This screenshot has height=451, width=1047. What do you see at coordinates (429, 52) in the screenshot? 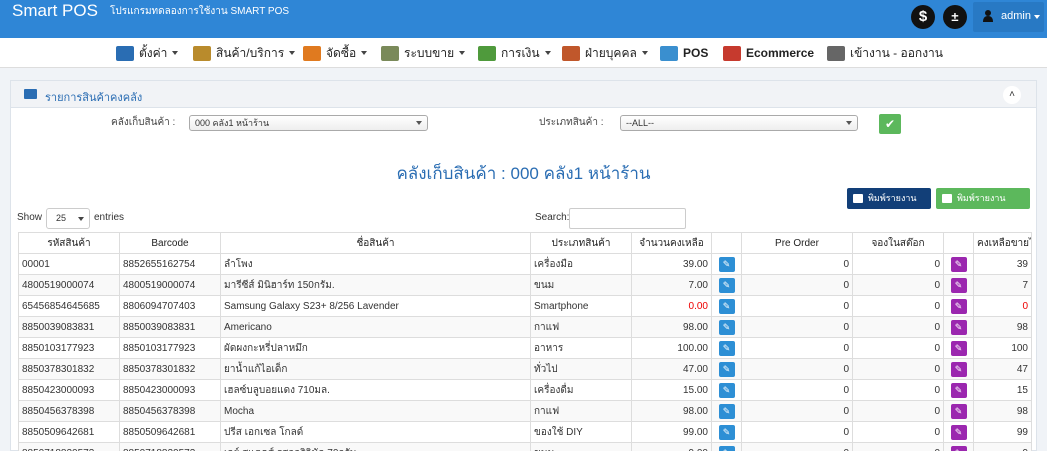
I see `menu-item-label: ระบบขาย` at bounding box center [429, 52].